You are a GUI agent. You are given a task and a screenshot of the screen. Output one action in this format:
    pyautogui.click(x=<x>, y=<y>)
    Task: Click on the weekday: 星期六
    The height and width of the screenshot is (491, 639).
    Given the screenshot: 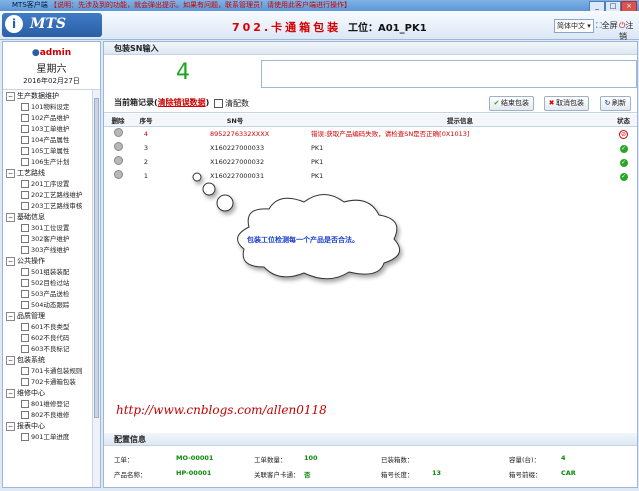 What is the action you would take?
    pyautogui.click(x=51, y=69)
    